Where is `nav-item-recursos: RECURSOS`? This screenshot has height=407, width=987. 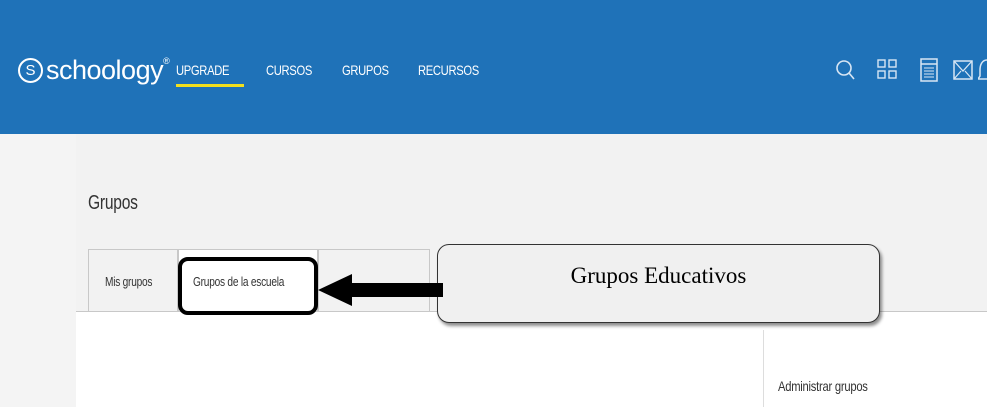
nav-item-recursos: RECURSOS is located at coordinates (448, 70).